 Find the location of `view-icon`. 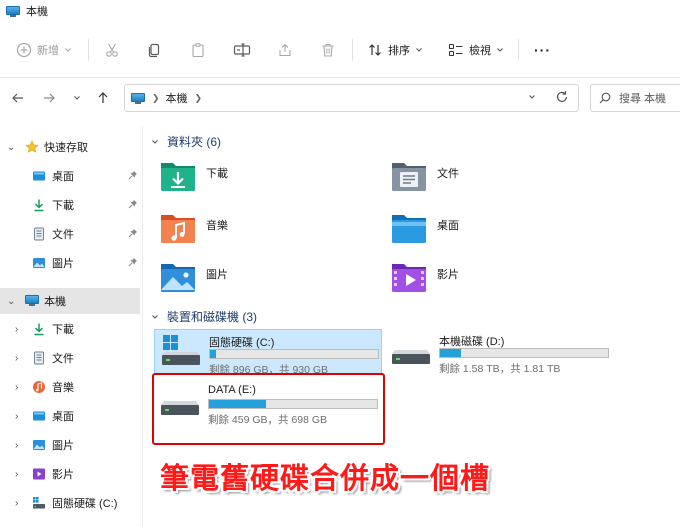

view-icon is located at coordinates (455, 50).